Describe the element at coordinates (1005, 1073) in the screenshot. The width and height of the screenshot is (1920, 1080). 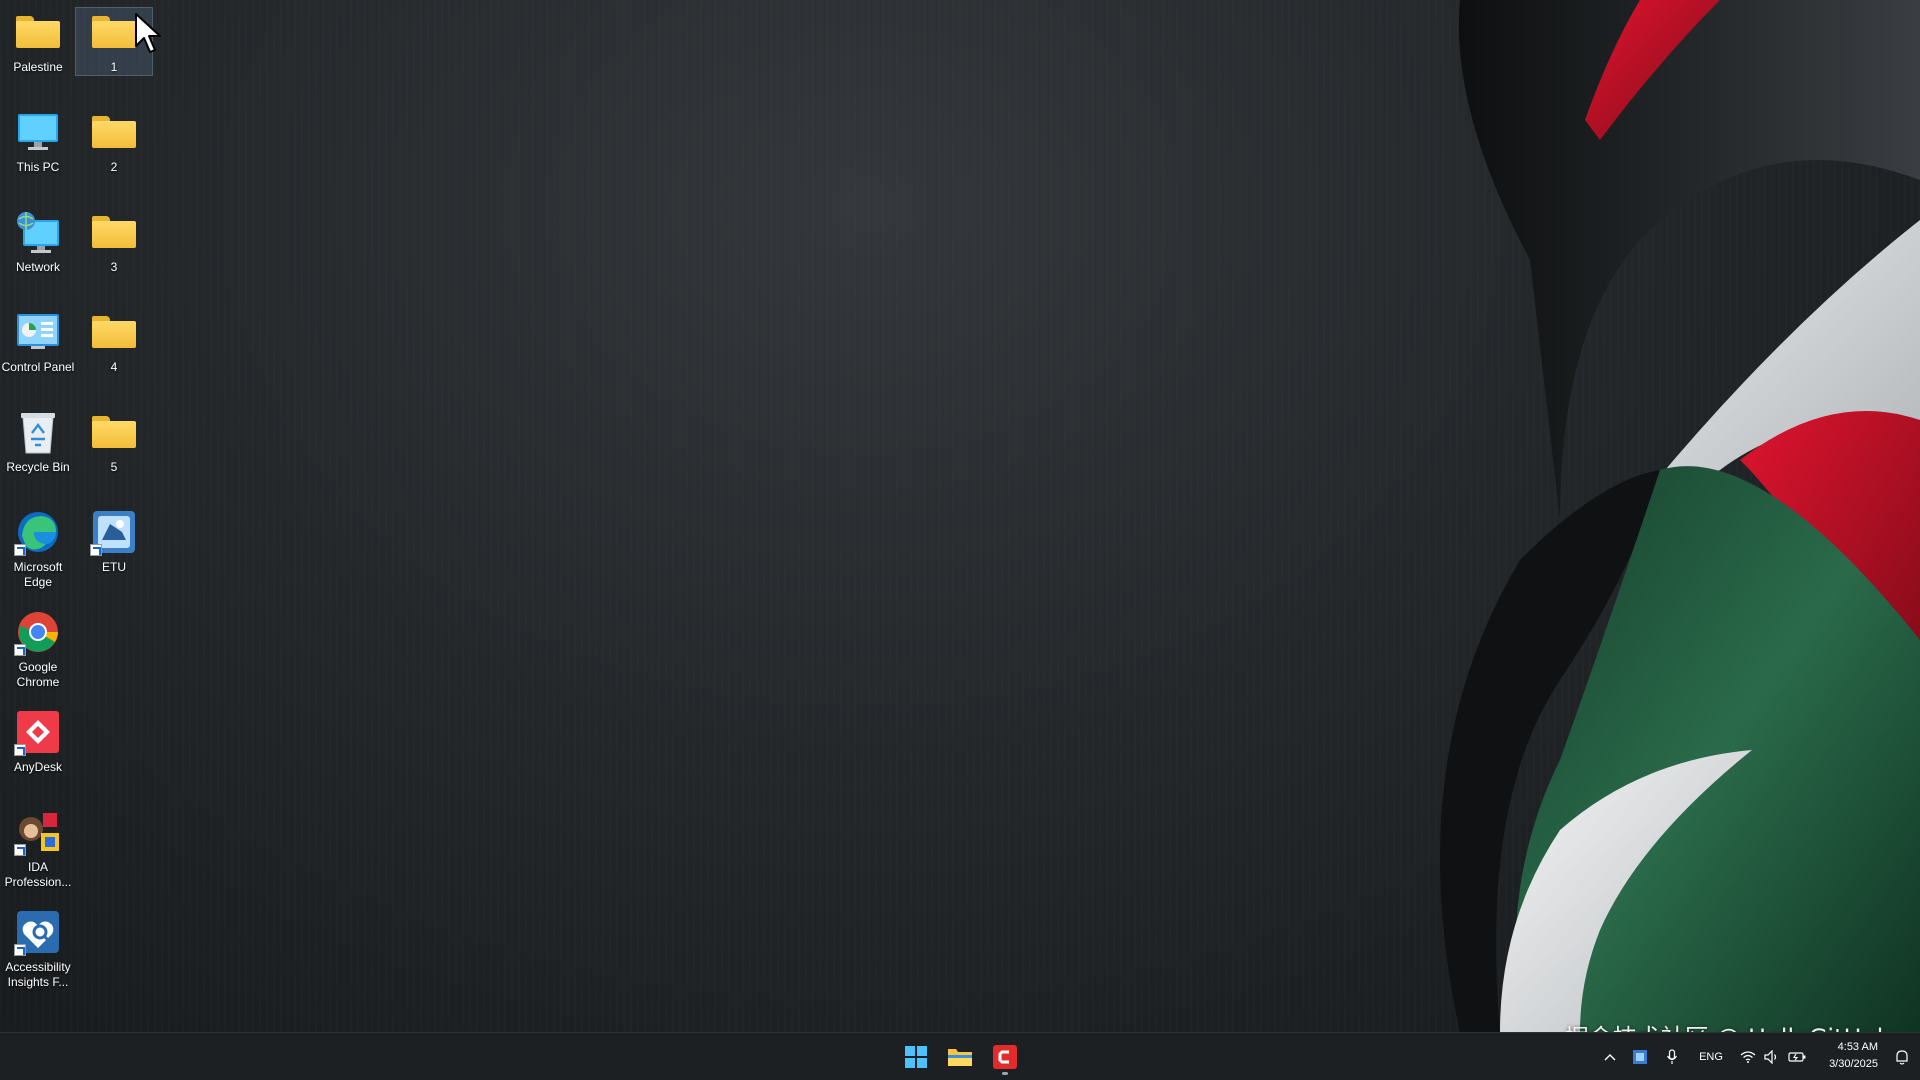
I see `active-indicator` at that location.